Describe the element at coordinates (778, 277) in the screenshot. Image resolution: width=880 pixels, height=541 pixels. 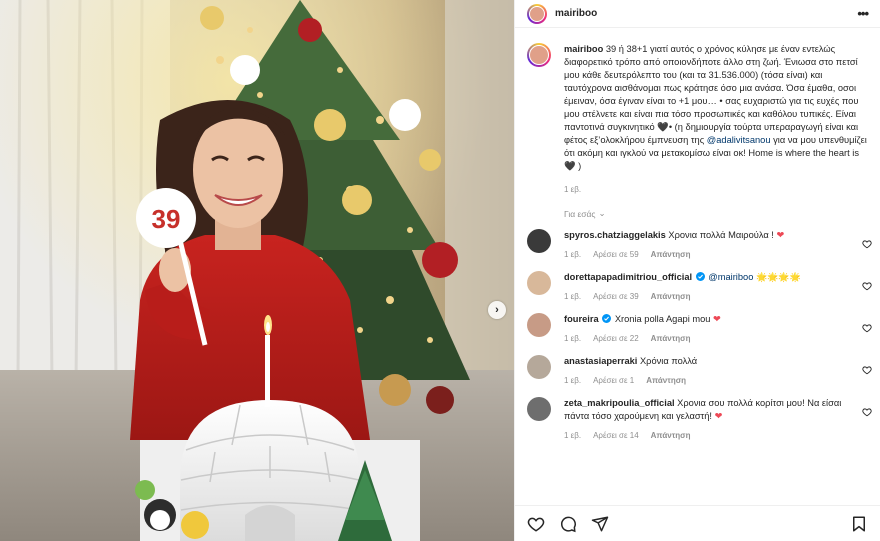
I see `comment-emoji: 🌟🌟🌟🌟` at that location.